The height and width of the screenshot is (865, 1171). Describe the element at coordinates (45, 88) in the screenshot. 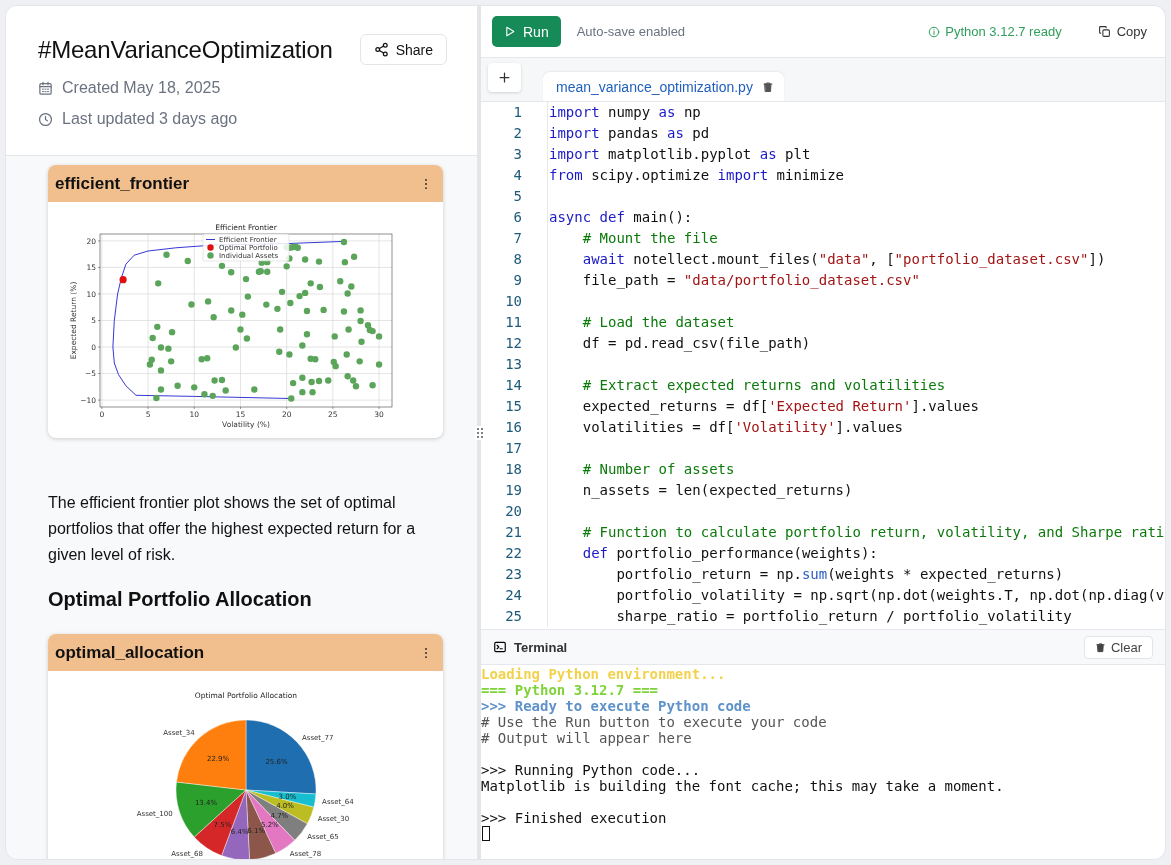

I see `calendar-icon` at that location.